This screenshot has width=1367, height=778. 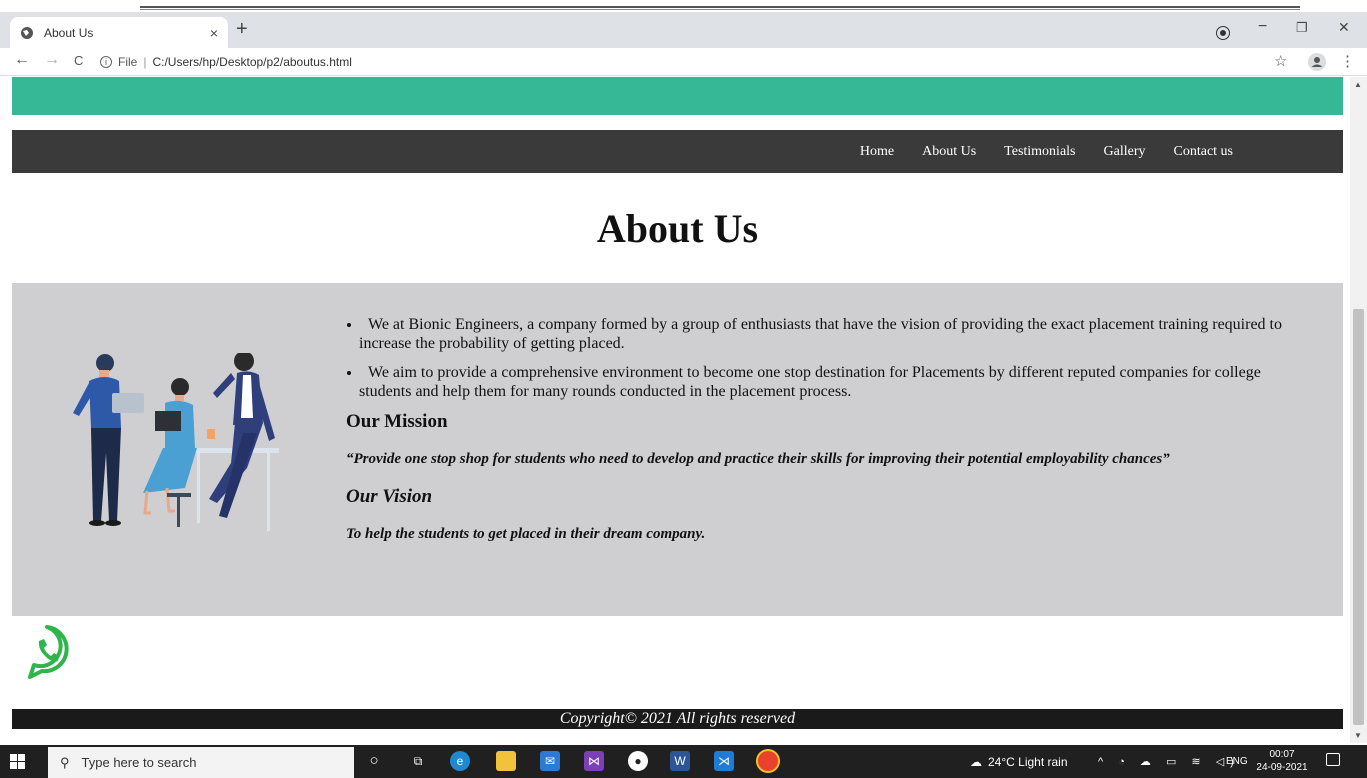 What do you see at coordinates (397, 421) in the screenshot?
I see `mission-heading: Our Mission` at bounding box center [397, 421].